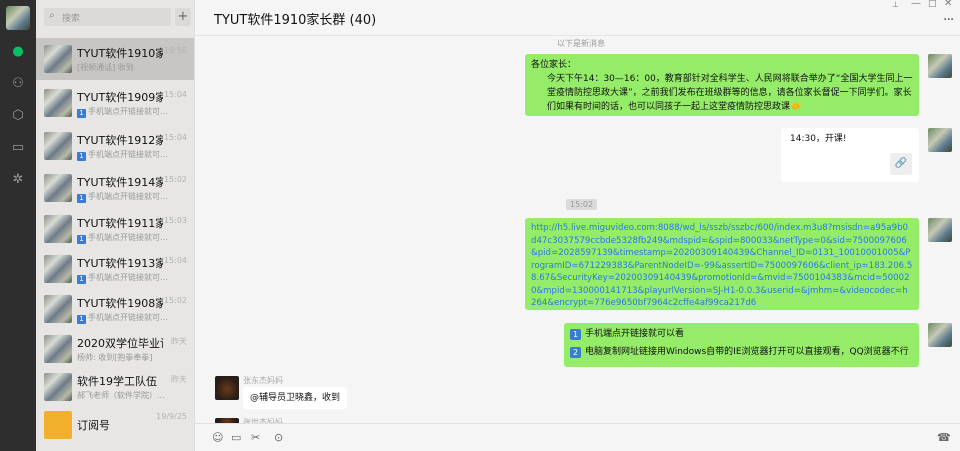 This screenshot has width=960, height=451. I want to click on list-item: TYUT软件1910家长... 19:58 [视频通话] 收到, so click(115, 59).